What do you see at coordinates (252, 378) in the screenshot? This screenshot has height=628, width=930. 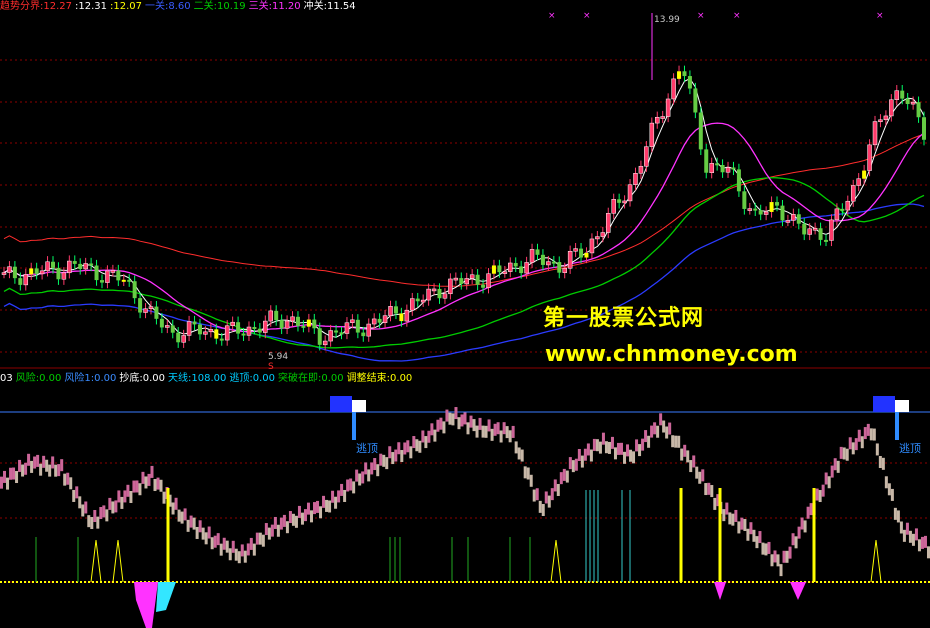 I see `lower-legend-item-5: 逃顶:0.00` at bounding box center [252, 378].